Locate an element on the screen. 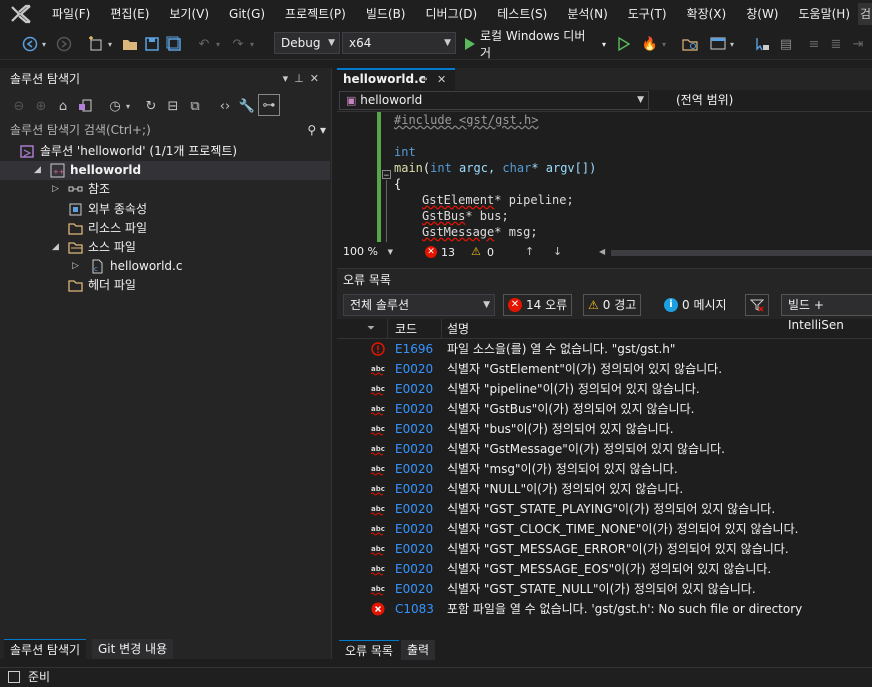  error-row: abc E0020 식별자 "msg"이(가) 정의되어 있지 않습니다. is located at coordinates (604, 469).